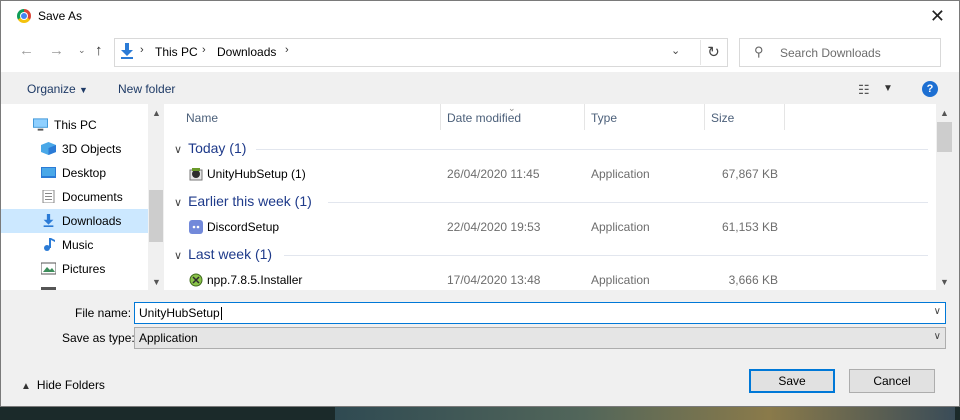 The image size is (960, 420). I want to click on save-as-type-label: Save as type:, so click(98, 338).